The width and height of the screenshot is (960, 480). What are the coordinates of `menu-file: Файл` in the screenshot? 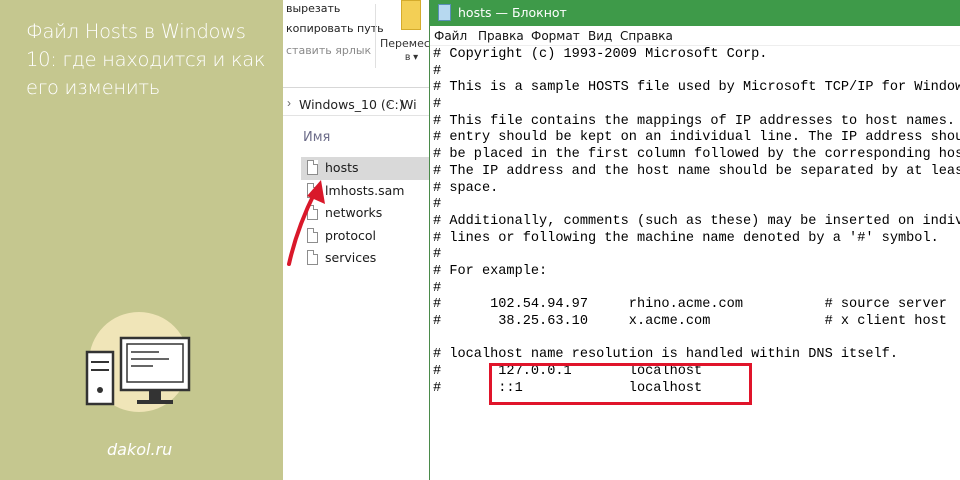 It's located at (450, 36).